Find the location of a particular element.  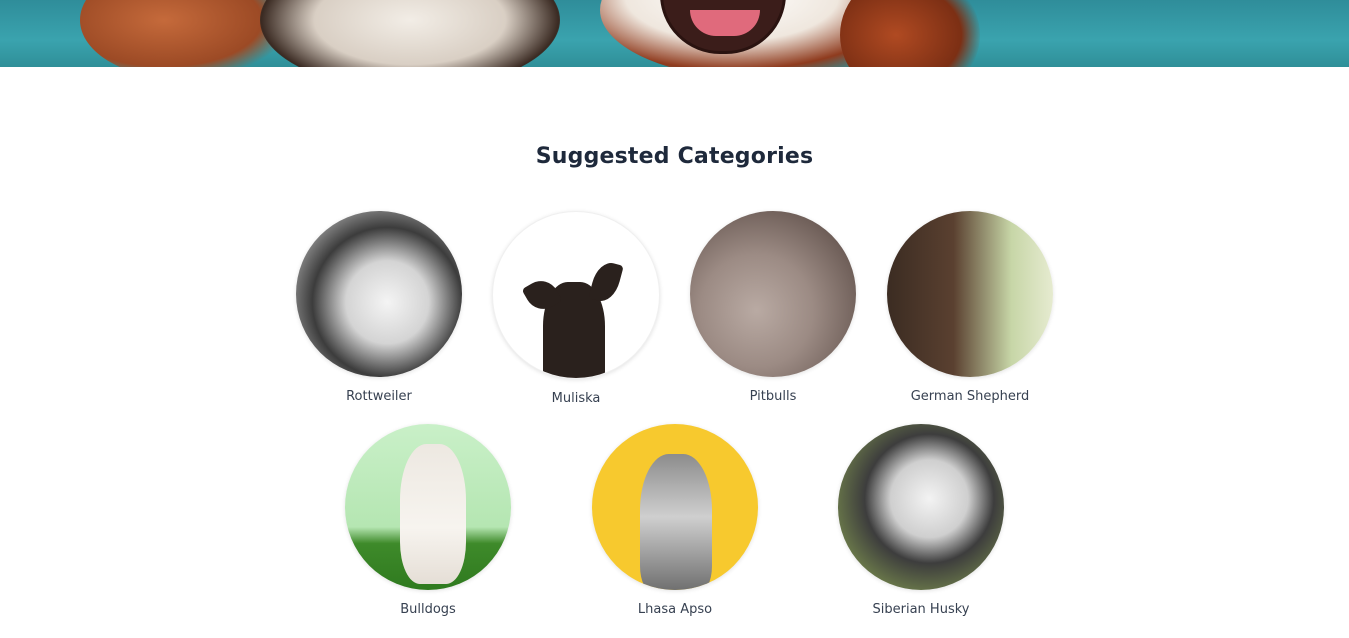

category-label: Bulldogs is located at coordinates (428, 609).